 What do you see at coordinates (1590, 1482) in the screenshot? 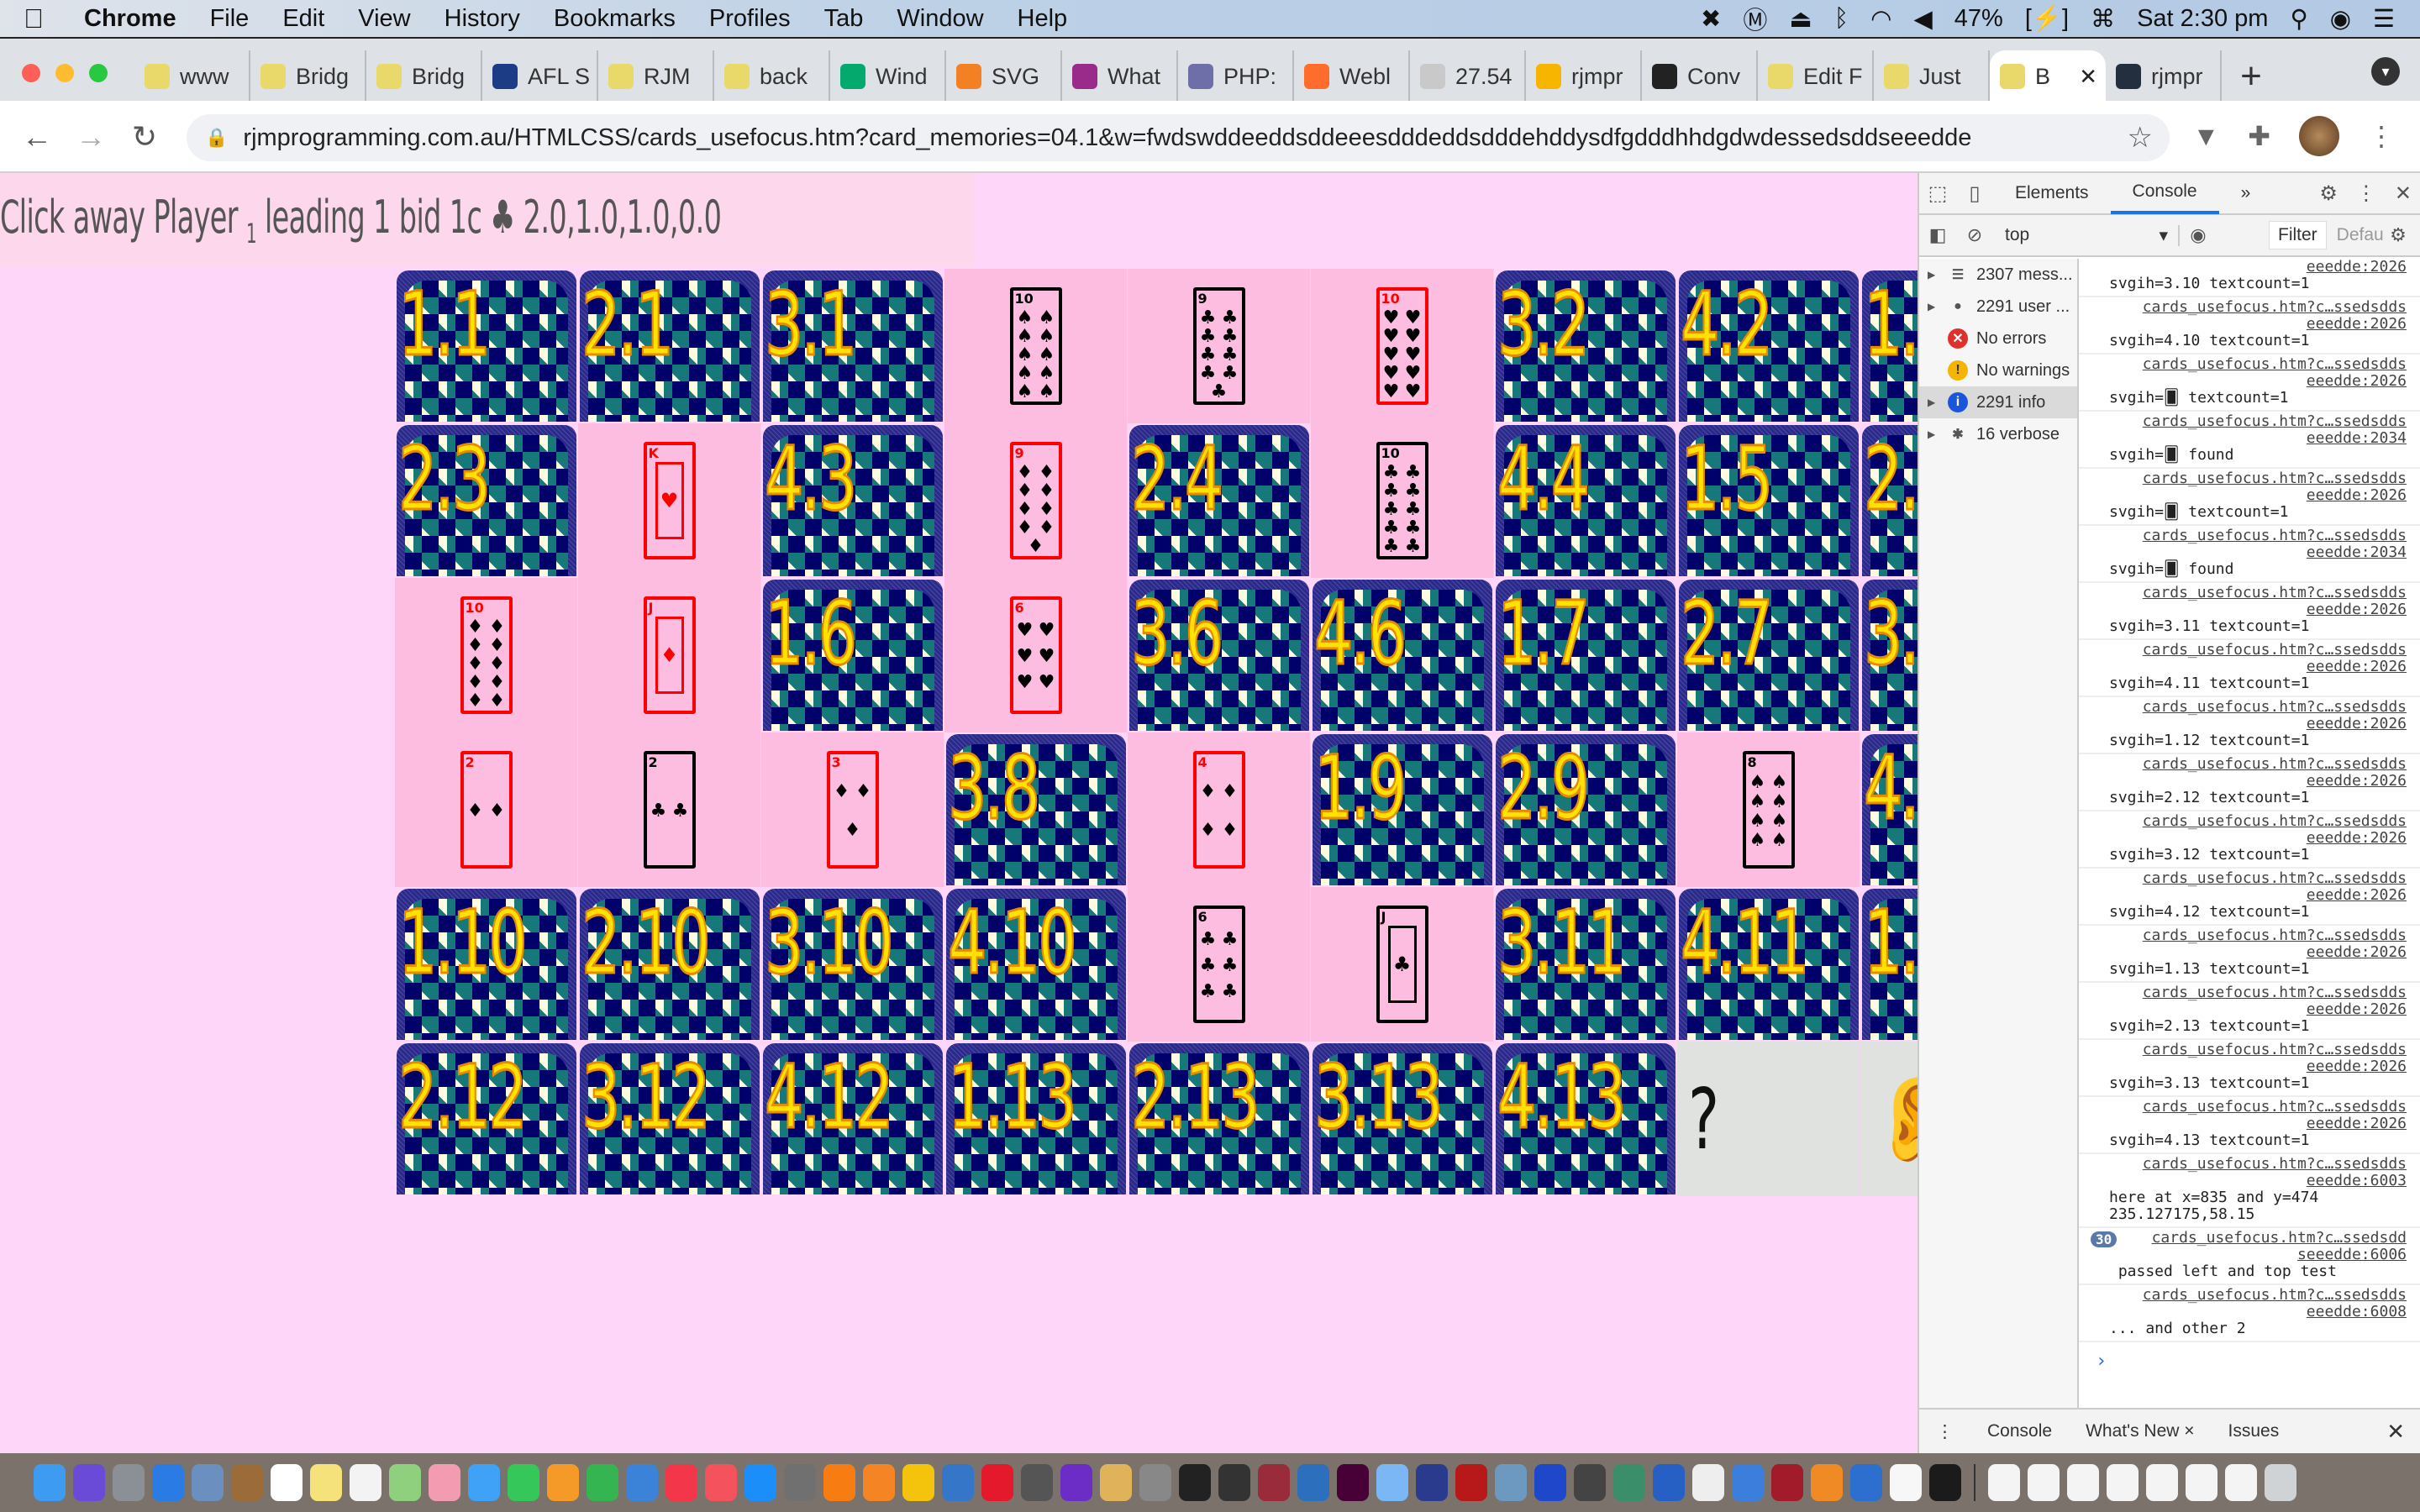
I see `font-icon` at bounding box center [1590, 1482].